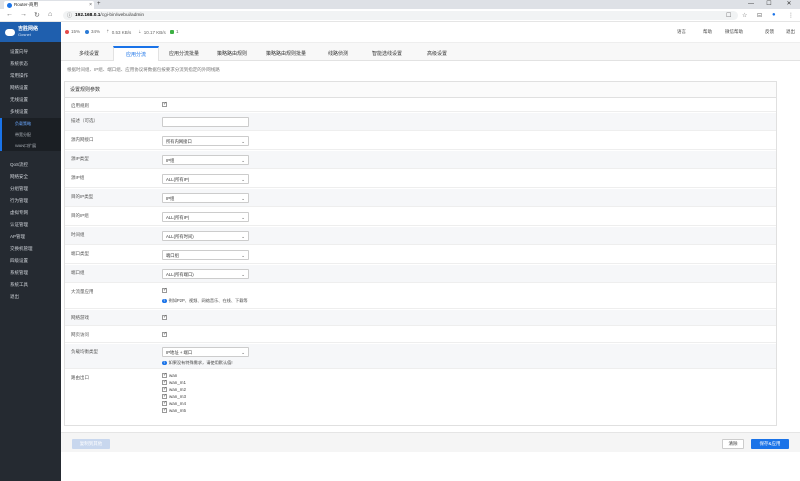 This screenshot has height=481, width=800. Describe the element at coordinates (387, 53) in the screenshot. I see `tab-smart-select: 智能选线设置` at that location.